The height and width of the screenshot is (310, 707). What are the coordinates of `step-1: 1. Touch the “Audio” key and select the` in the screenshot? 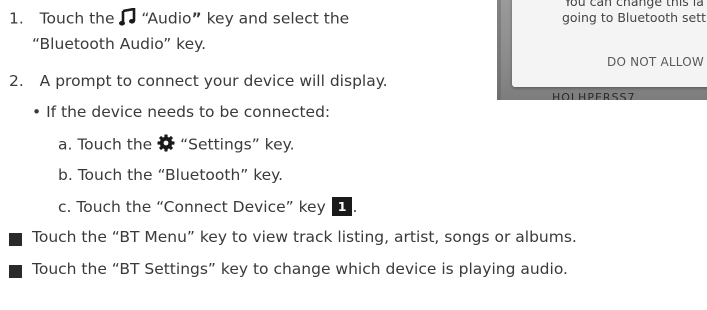 It's located at (179, 18).